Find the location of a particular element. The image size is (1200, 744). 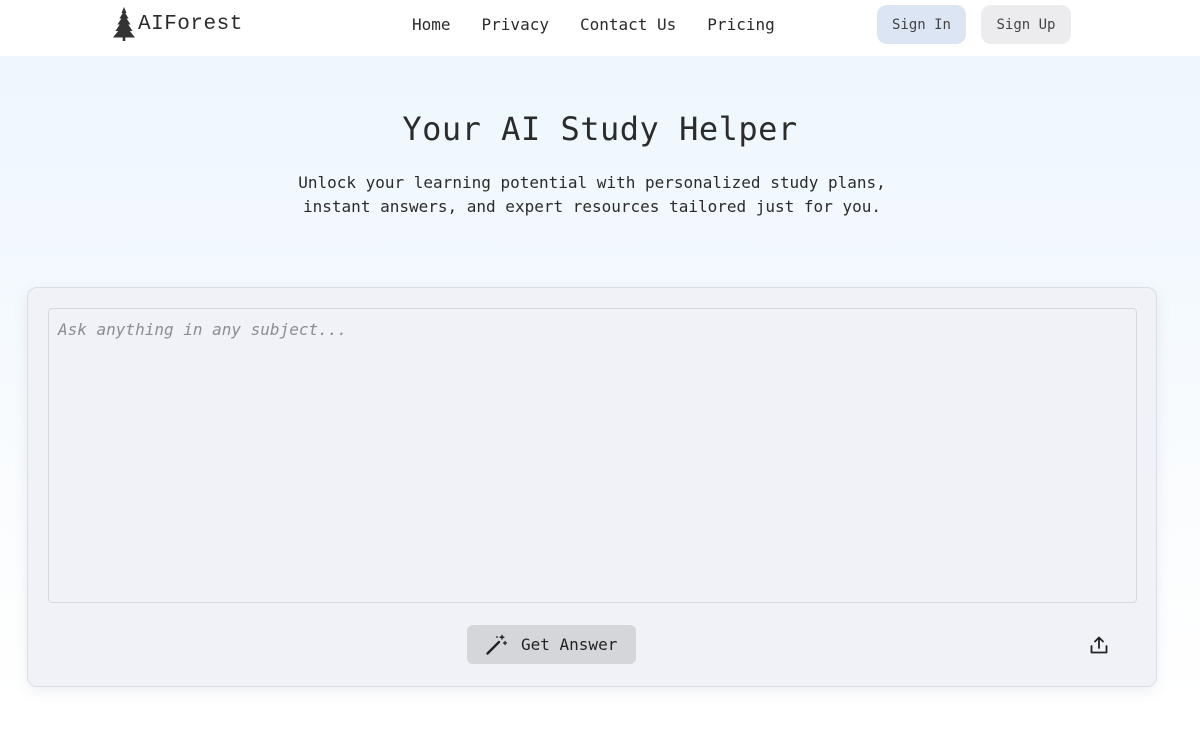

nav-pricing: Pricing is located at coordinates (740, 25).